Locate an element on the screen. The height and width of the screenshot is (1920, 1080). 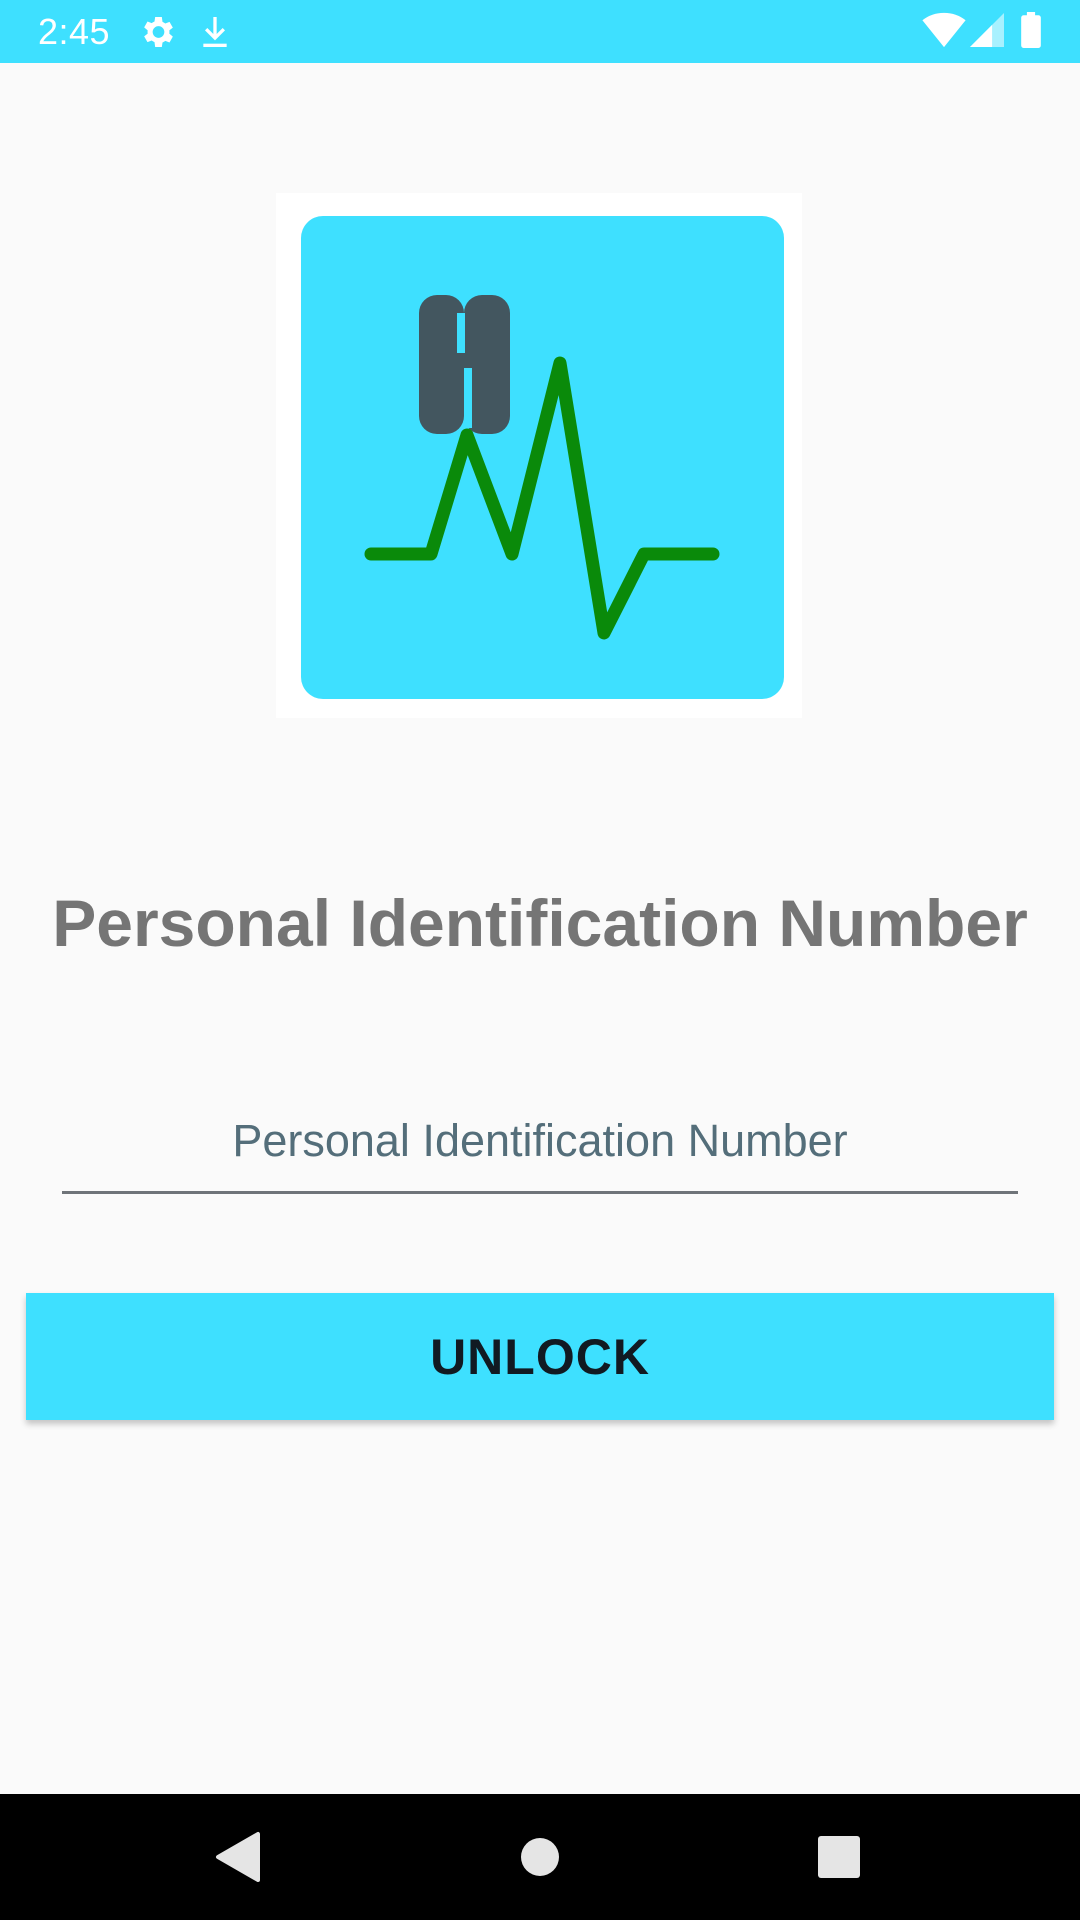
app-logo is located at coordinates (539, 455).